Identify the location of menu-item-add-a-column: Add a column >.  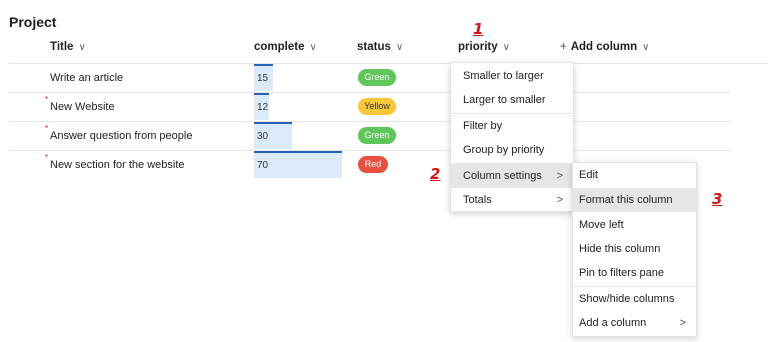
(634, 323).